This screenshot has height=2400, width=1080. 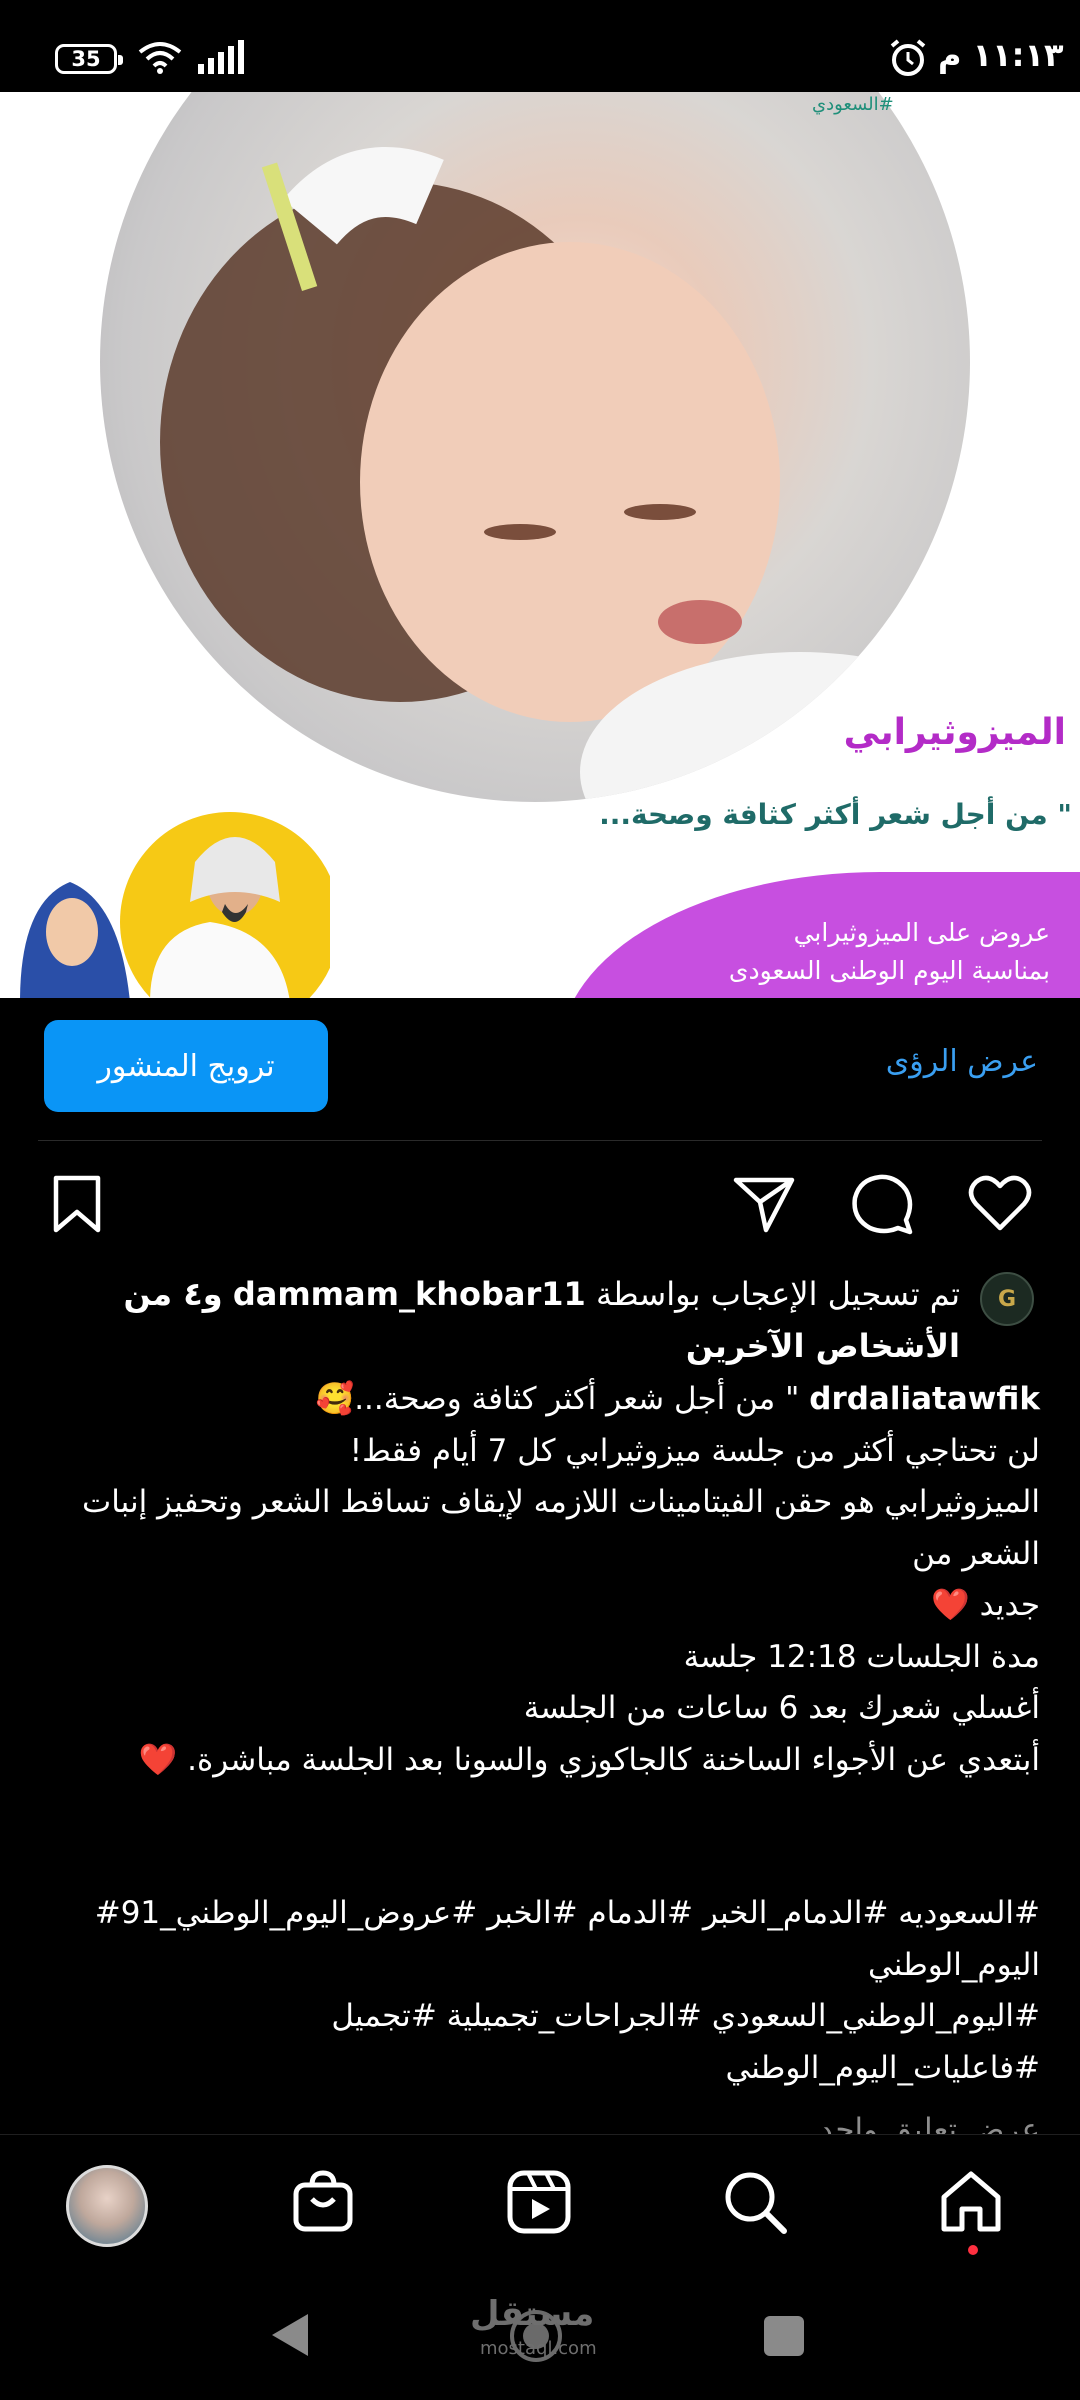 What do you see at coordinates (532, 2314) in the screenshot?
I see `watermark-logo: مستقل` at bounding box center [532, 2314].